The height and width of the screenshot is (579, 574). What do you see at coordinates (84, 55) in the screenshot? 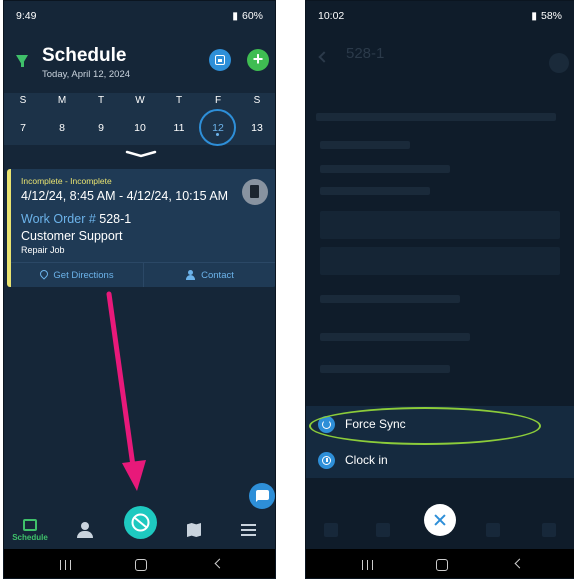
I see `page-title: Schedule` at bounding box center [84, 55].